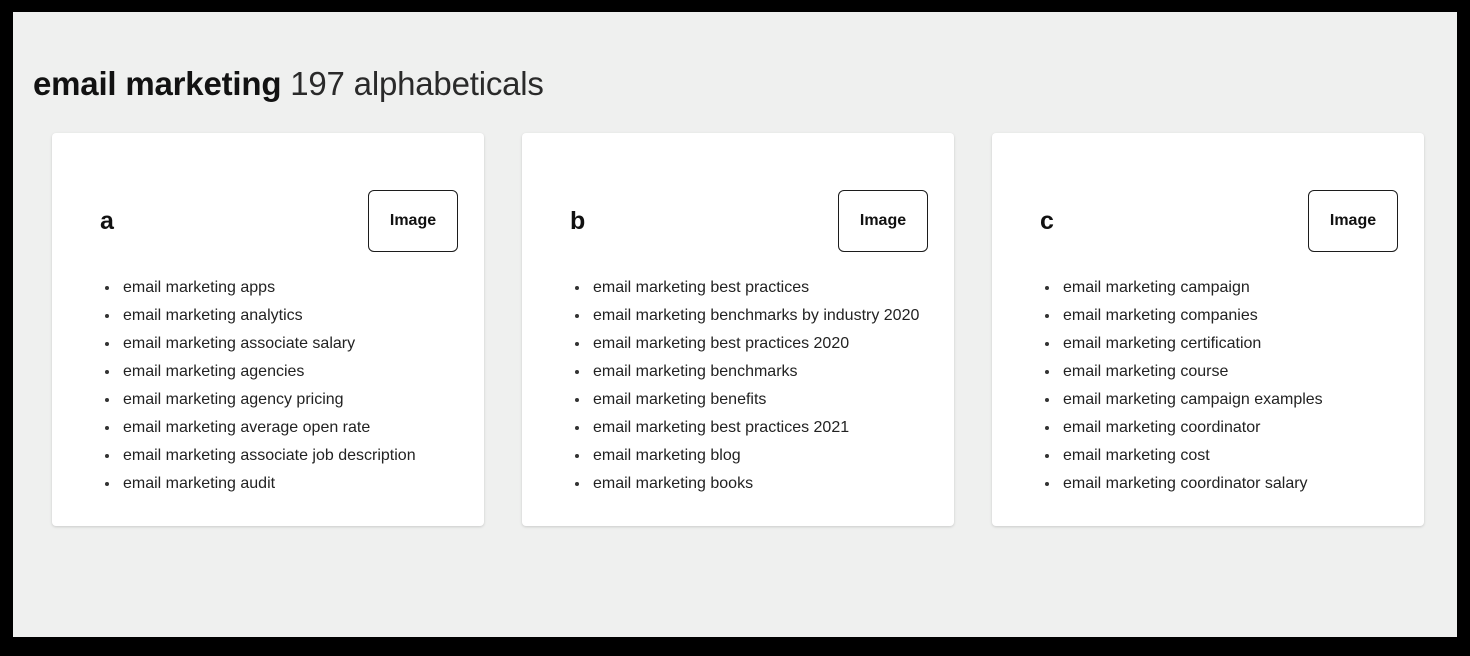  What do you see at coordinates (107, 220) in the screenshot?
I see `card-letter-heading: a` at bounding box center [107, 220].